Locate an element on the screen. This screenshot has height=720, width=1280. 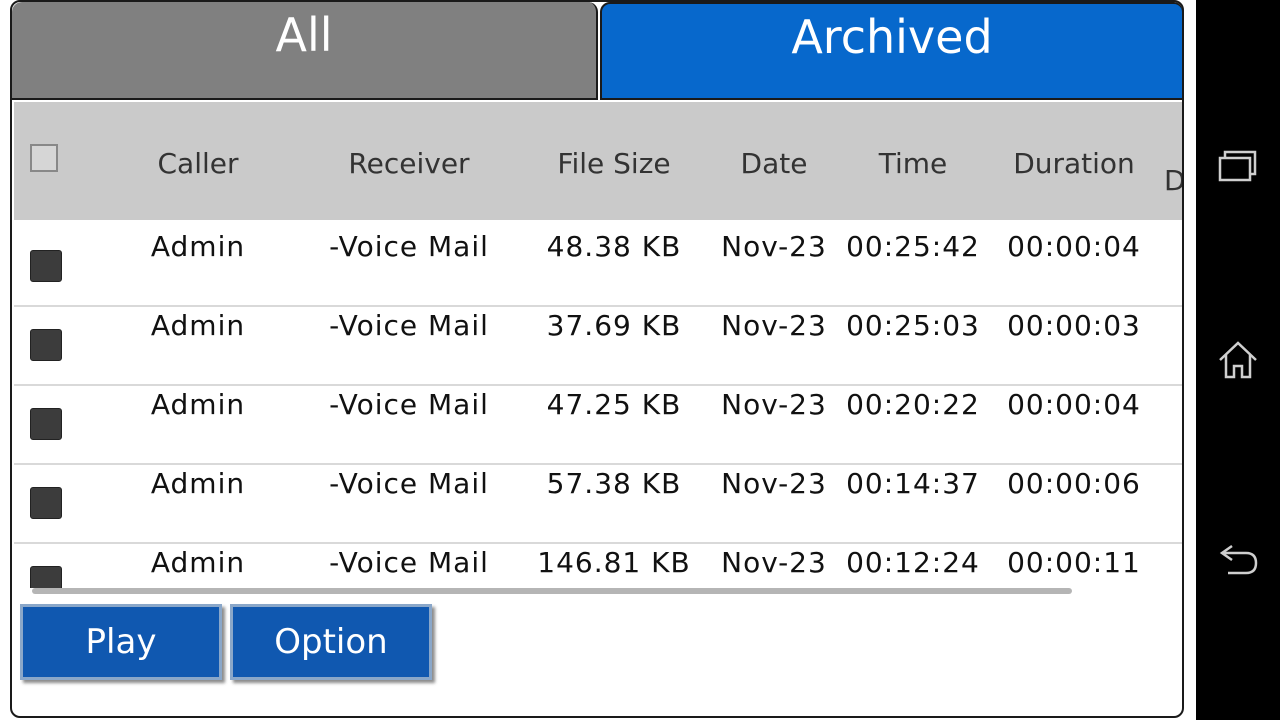
file-size-cell: 146.81 KB is located at coordinates (614, 562).